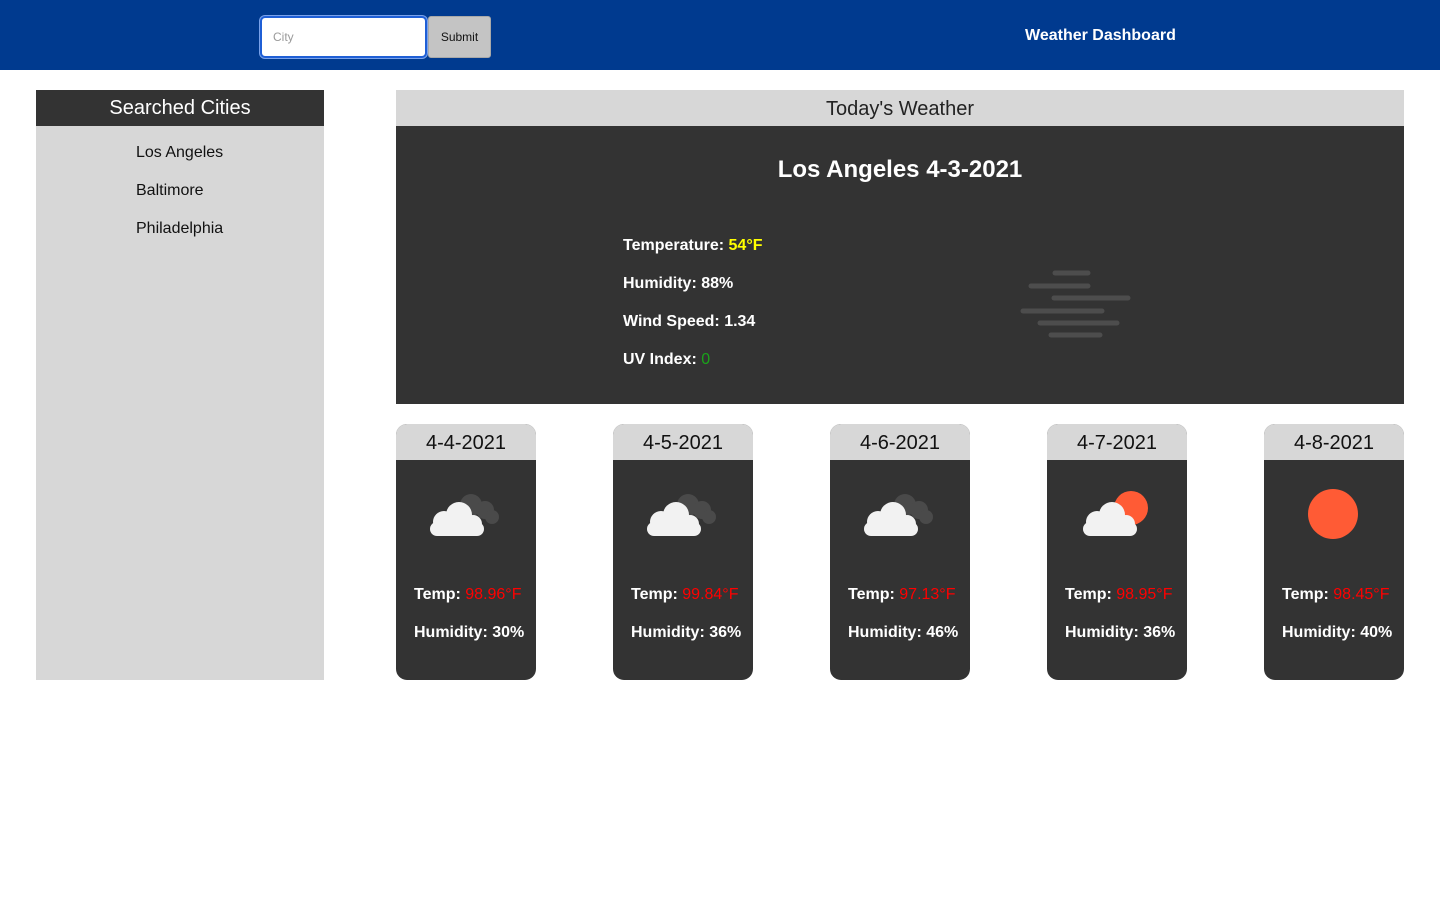 The height and width of the screenshot is (900, 1440). What do you see at coordinates (230, 238) in the screenshot?
I see `city-item-philadelphia: Philadelphia` at bounding box center [230, 238].